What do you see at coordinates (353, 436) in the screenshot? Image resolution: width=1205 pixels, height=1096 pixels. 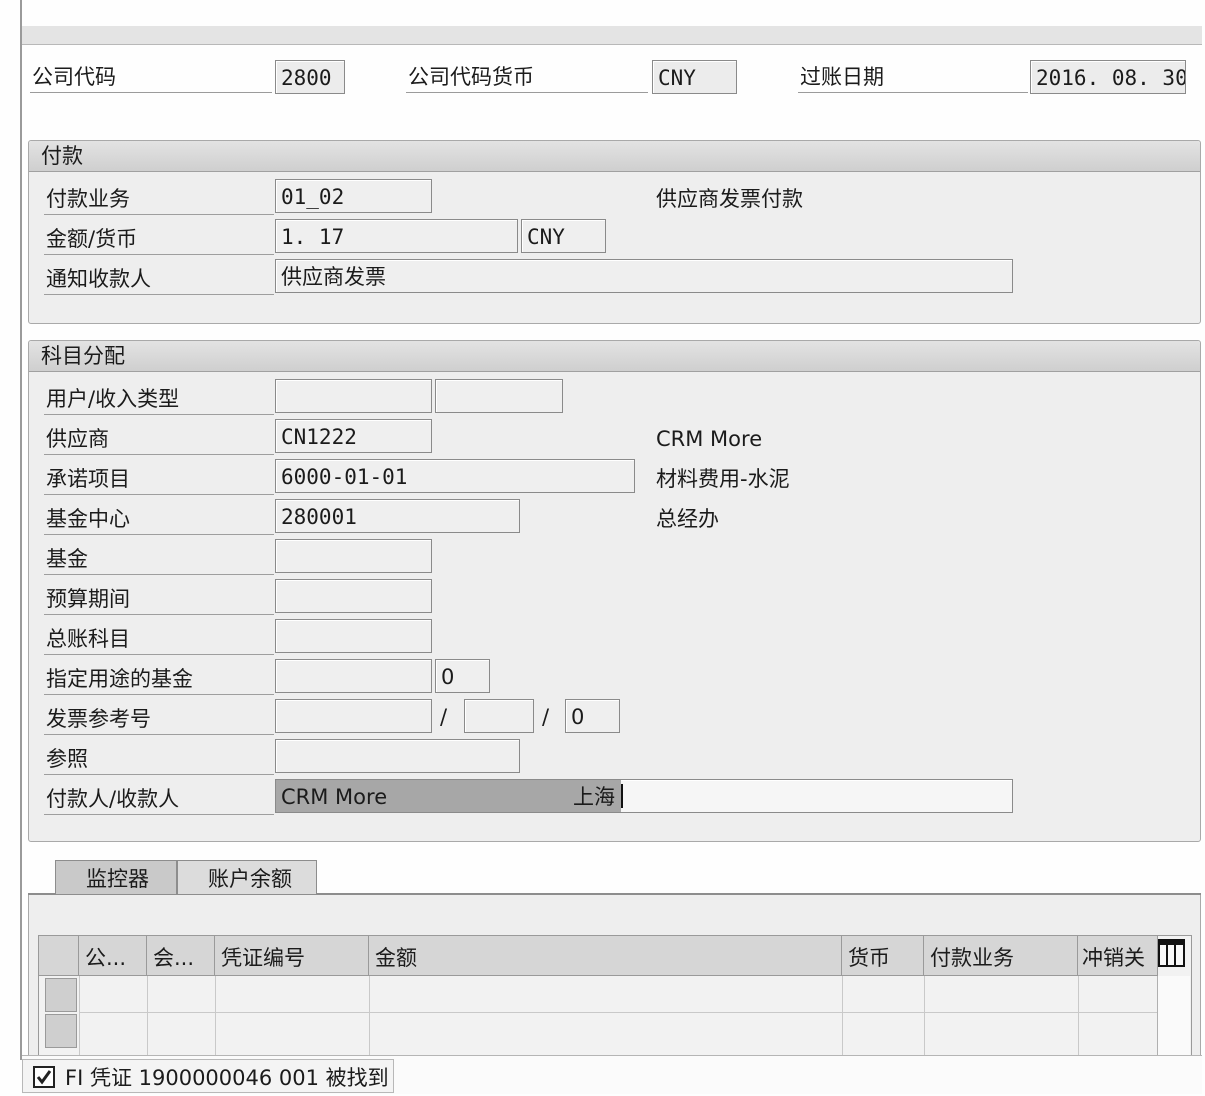 I see `vendor-field: CN1222` at bounding box center [353, 436].